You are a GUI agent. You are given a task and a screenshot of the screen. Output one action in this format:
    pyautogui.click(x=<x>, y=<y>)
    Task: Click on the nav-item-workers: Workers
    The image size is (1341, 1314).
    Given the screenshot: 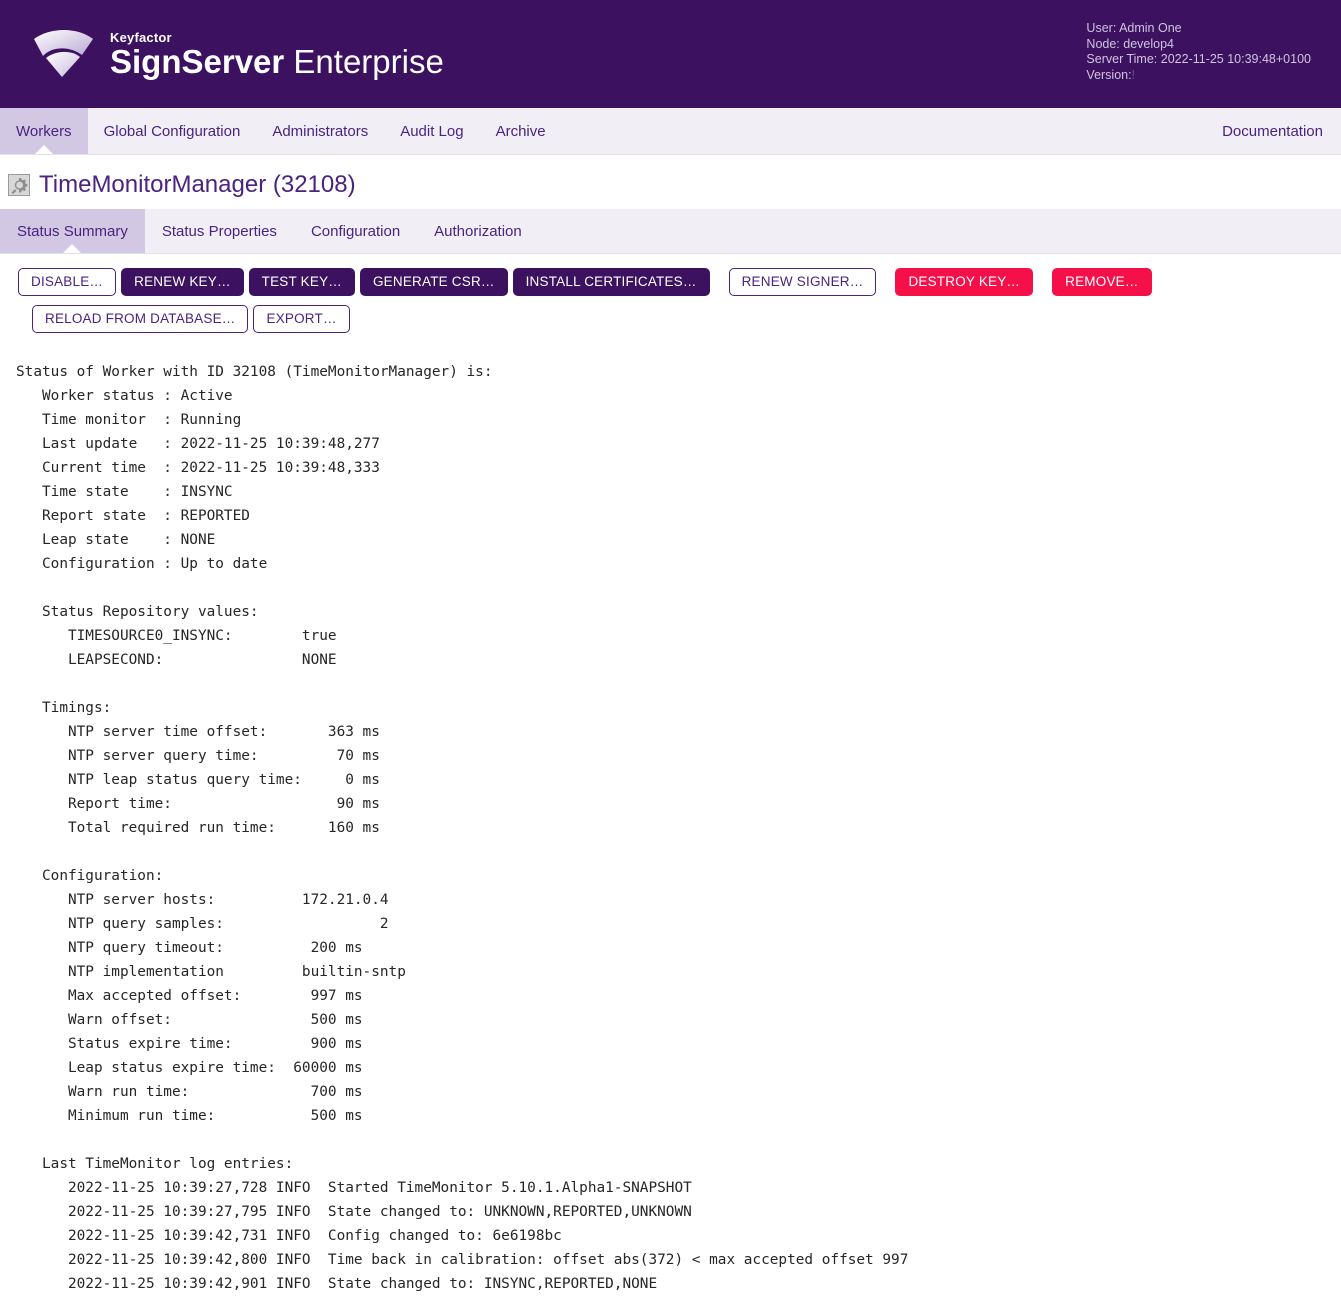 What is the action you would take?
    pyautogui.click(x=44, y=131)
    